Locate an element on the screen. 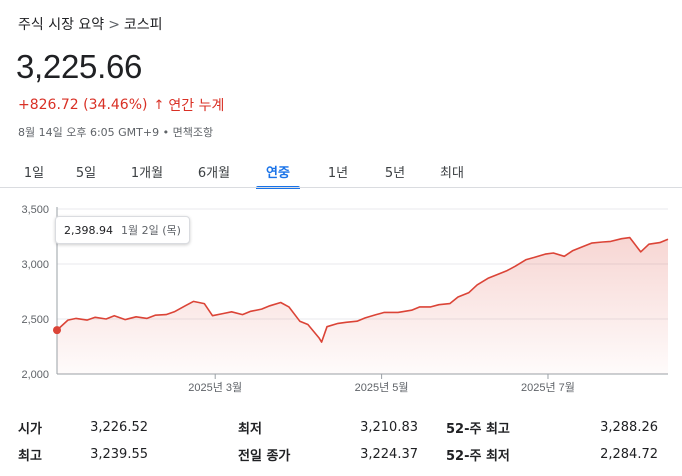 The height and width of the screenshot is (476, 682). y-axis: 2,000 2,500 3,000 3,500 is located at coordinates (35, 292).